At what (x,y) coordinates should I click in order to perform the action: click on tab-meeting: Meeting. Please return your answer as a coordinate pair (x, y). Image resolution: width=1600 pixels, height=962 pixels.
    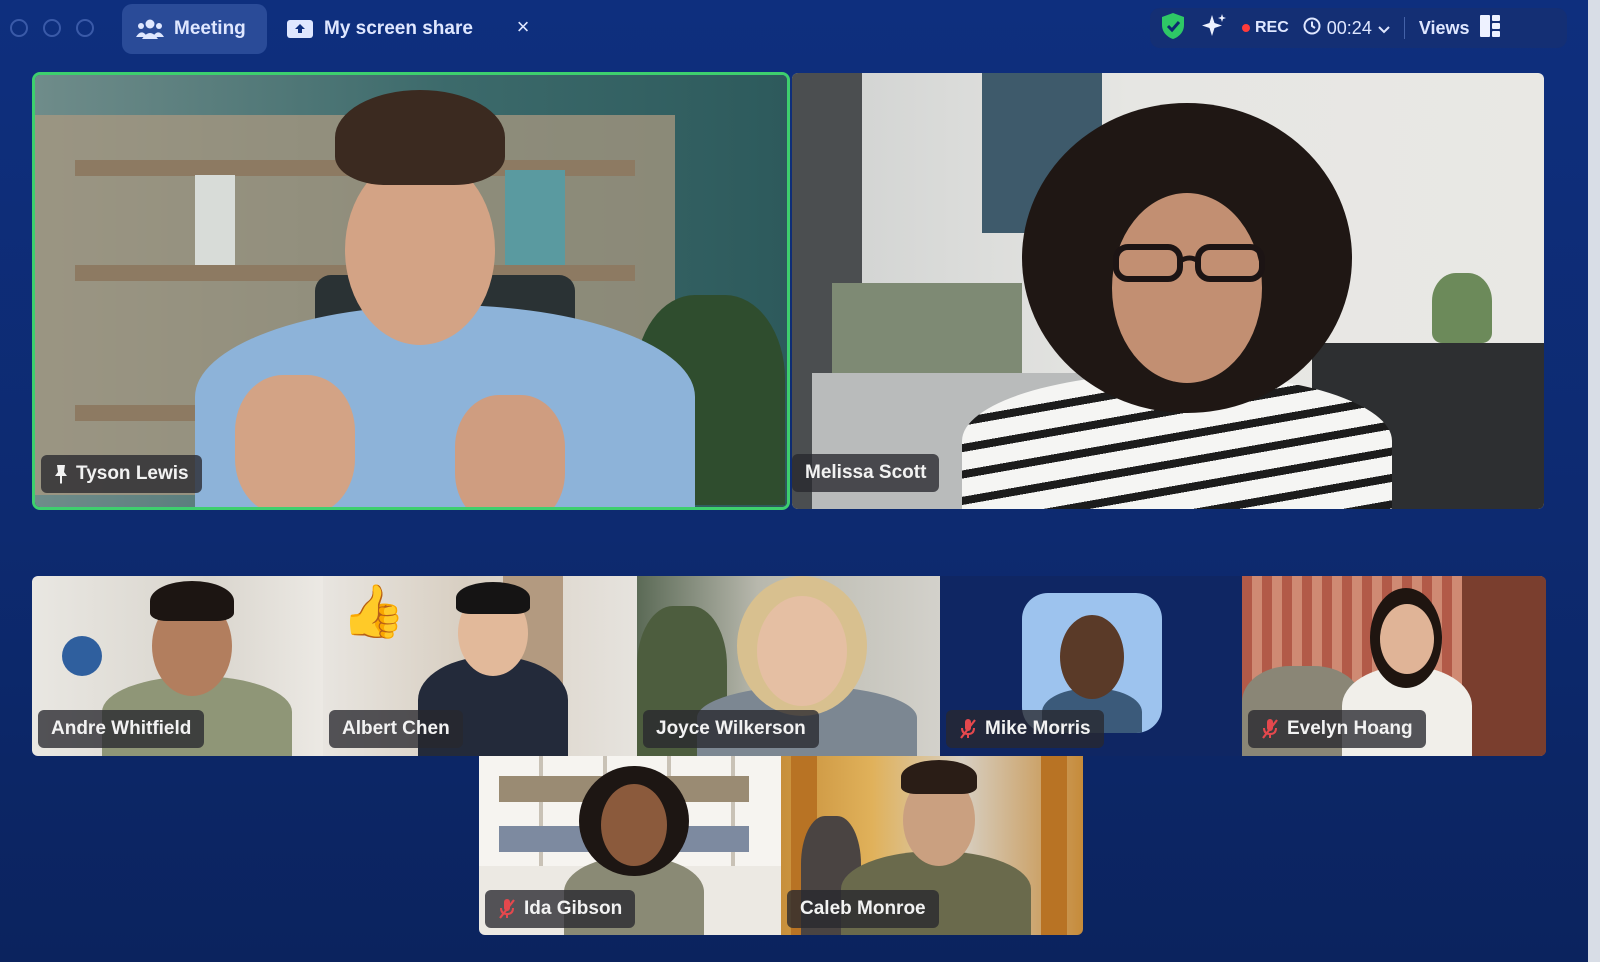
    Looking at the image, I should click on (194, 29).